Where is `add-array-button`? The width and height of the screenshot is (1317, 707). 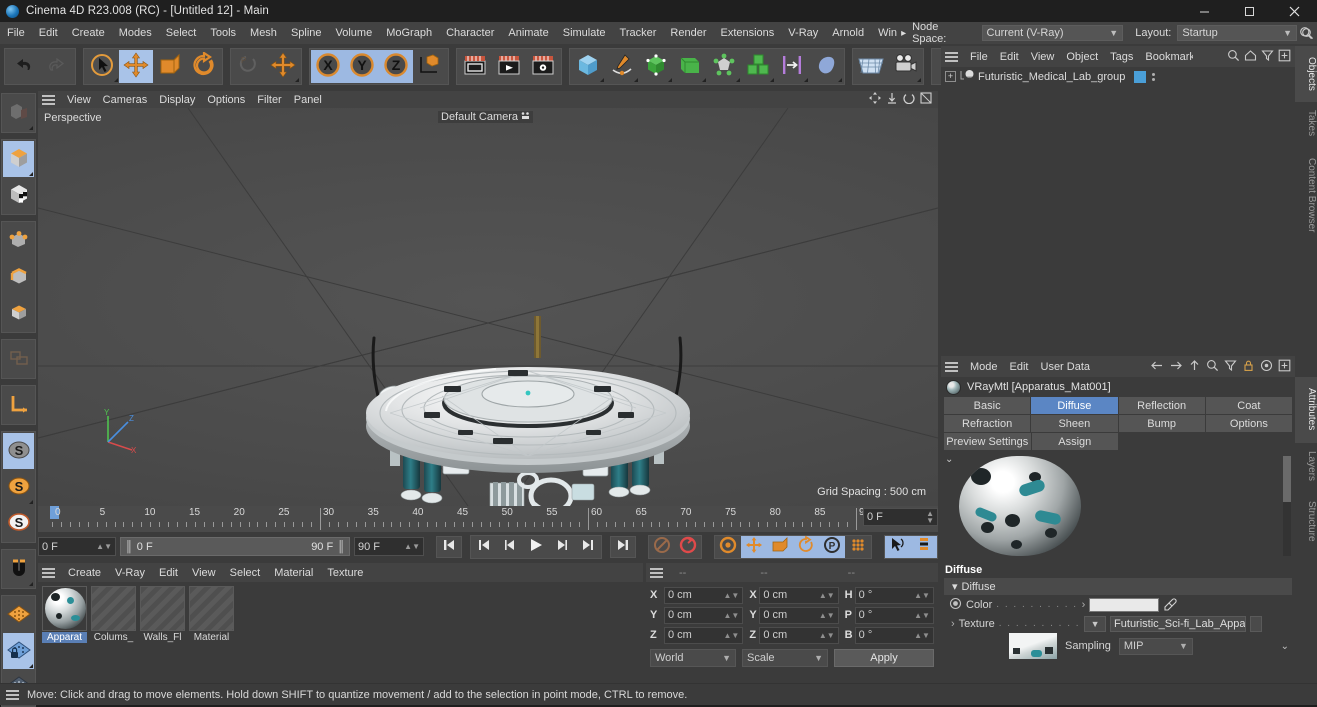 add-array-button is located at coordinates (758, 66).